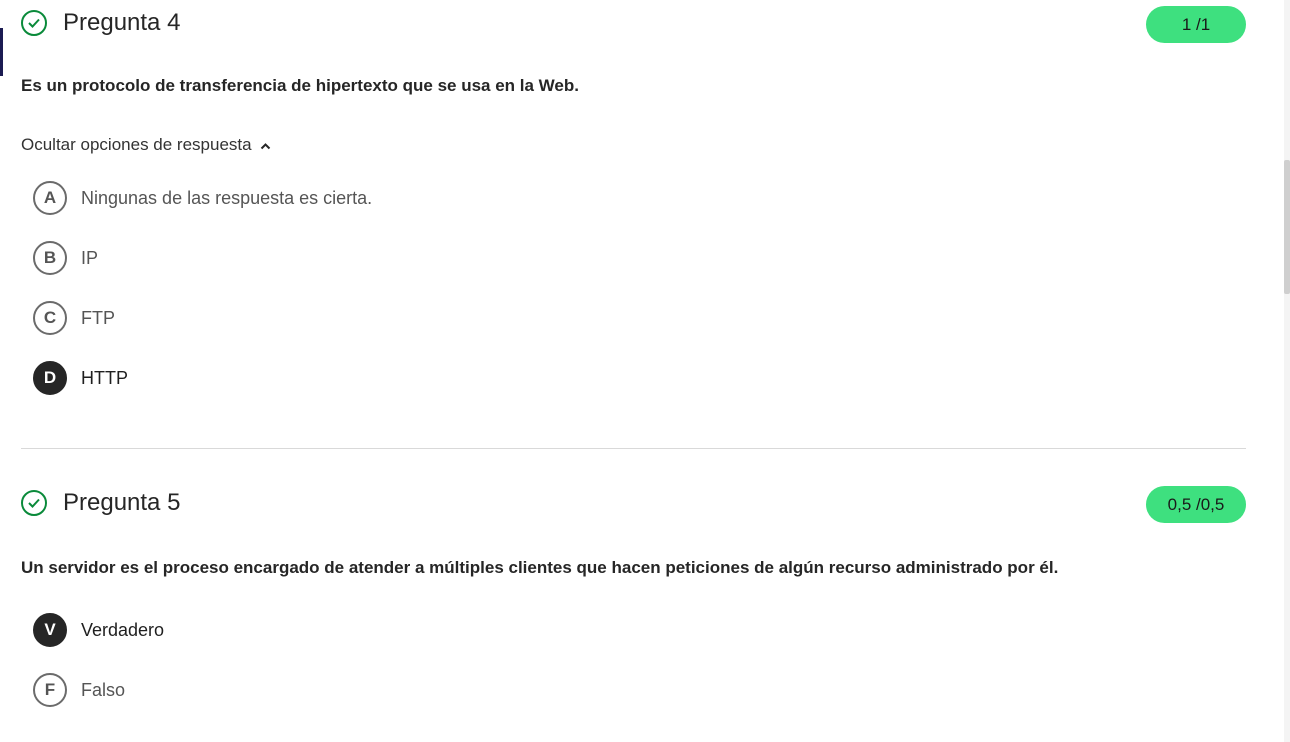 The image size is (1290, 742). I want to click on option-f: F Falso, so click(79, 690).